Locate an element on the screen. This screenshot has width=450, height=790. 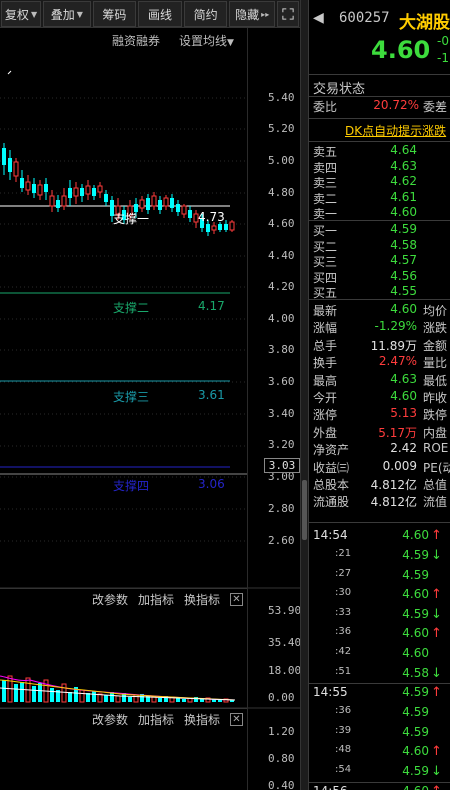
price-axis-tick: 4.40 is located at coordinates (281, 255).